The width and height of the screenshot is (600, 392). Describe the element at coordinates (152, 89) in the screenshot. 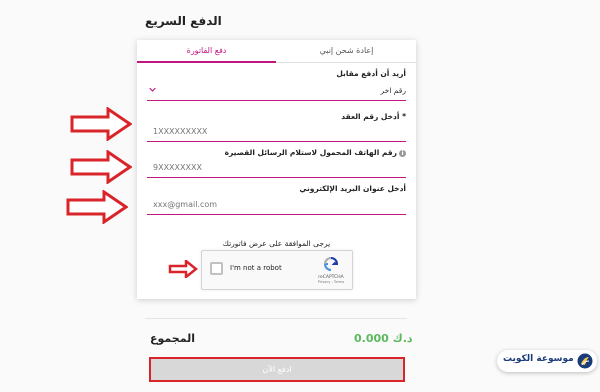

I see `chevron-down-icon` at that location.